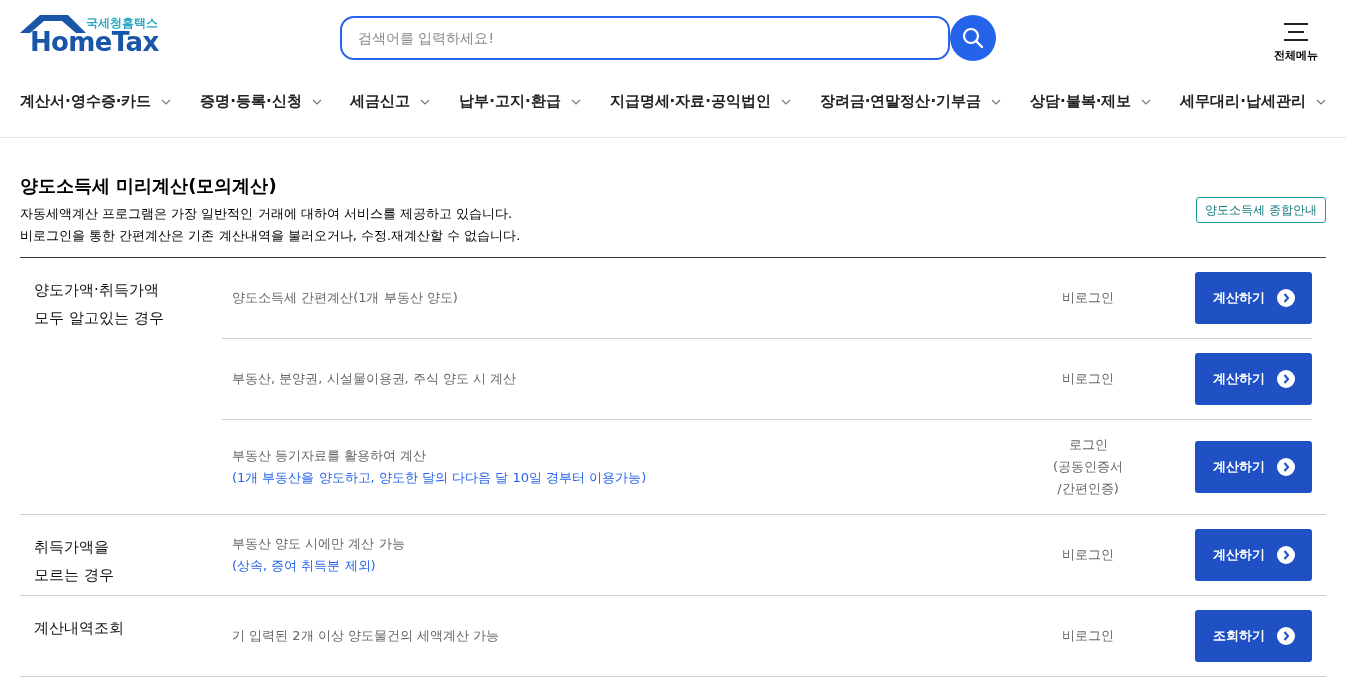 This screenshot has height=689, width=1346. Describe the element at coordinates (267, 214) in the screenshot. I see `notice-text: 자동세액계산 프로그램은 가장 일반적인 거래에 대하여 서비스를 제공하고 있습니다.` at that location.